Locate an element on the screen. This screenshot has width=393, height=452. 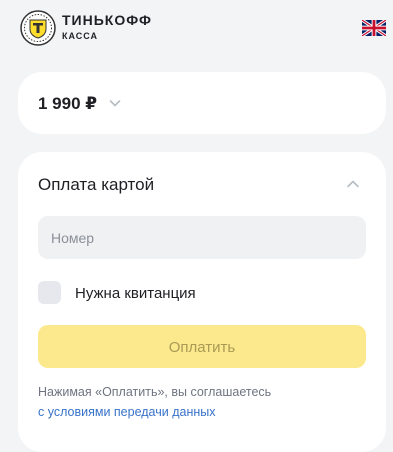
brand: ТИНЬКОФФ КАССА is located at coordinates (107, 27).